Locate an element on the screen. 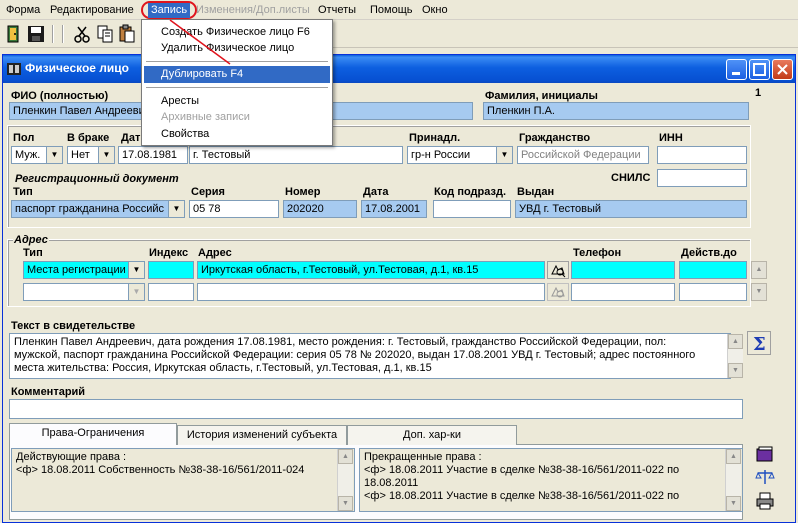 The image size is (798, 523). tab-extra: Доп. хар-ки is located at coordinates (432, 435).